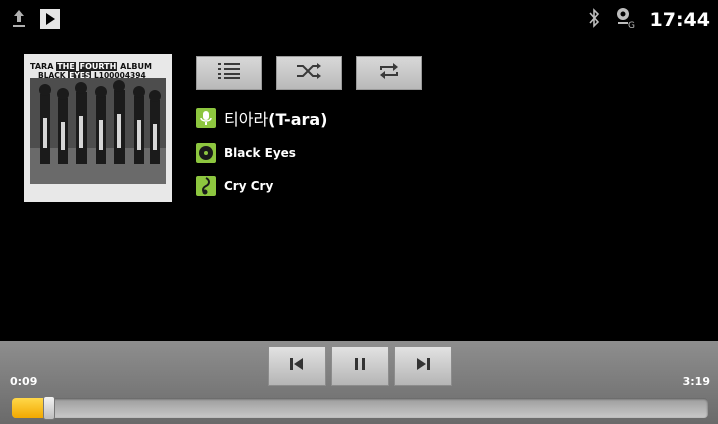  I want to click on album-row: Black Eyes, so click(246, 153).